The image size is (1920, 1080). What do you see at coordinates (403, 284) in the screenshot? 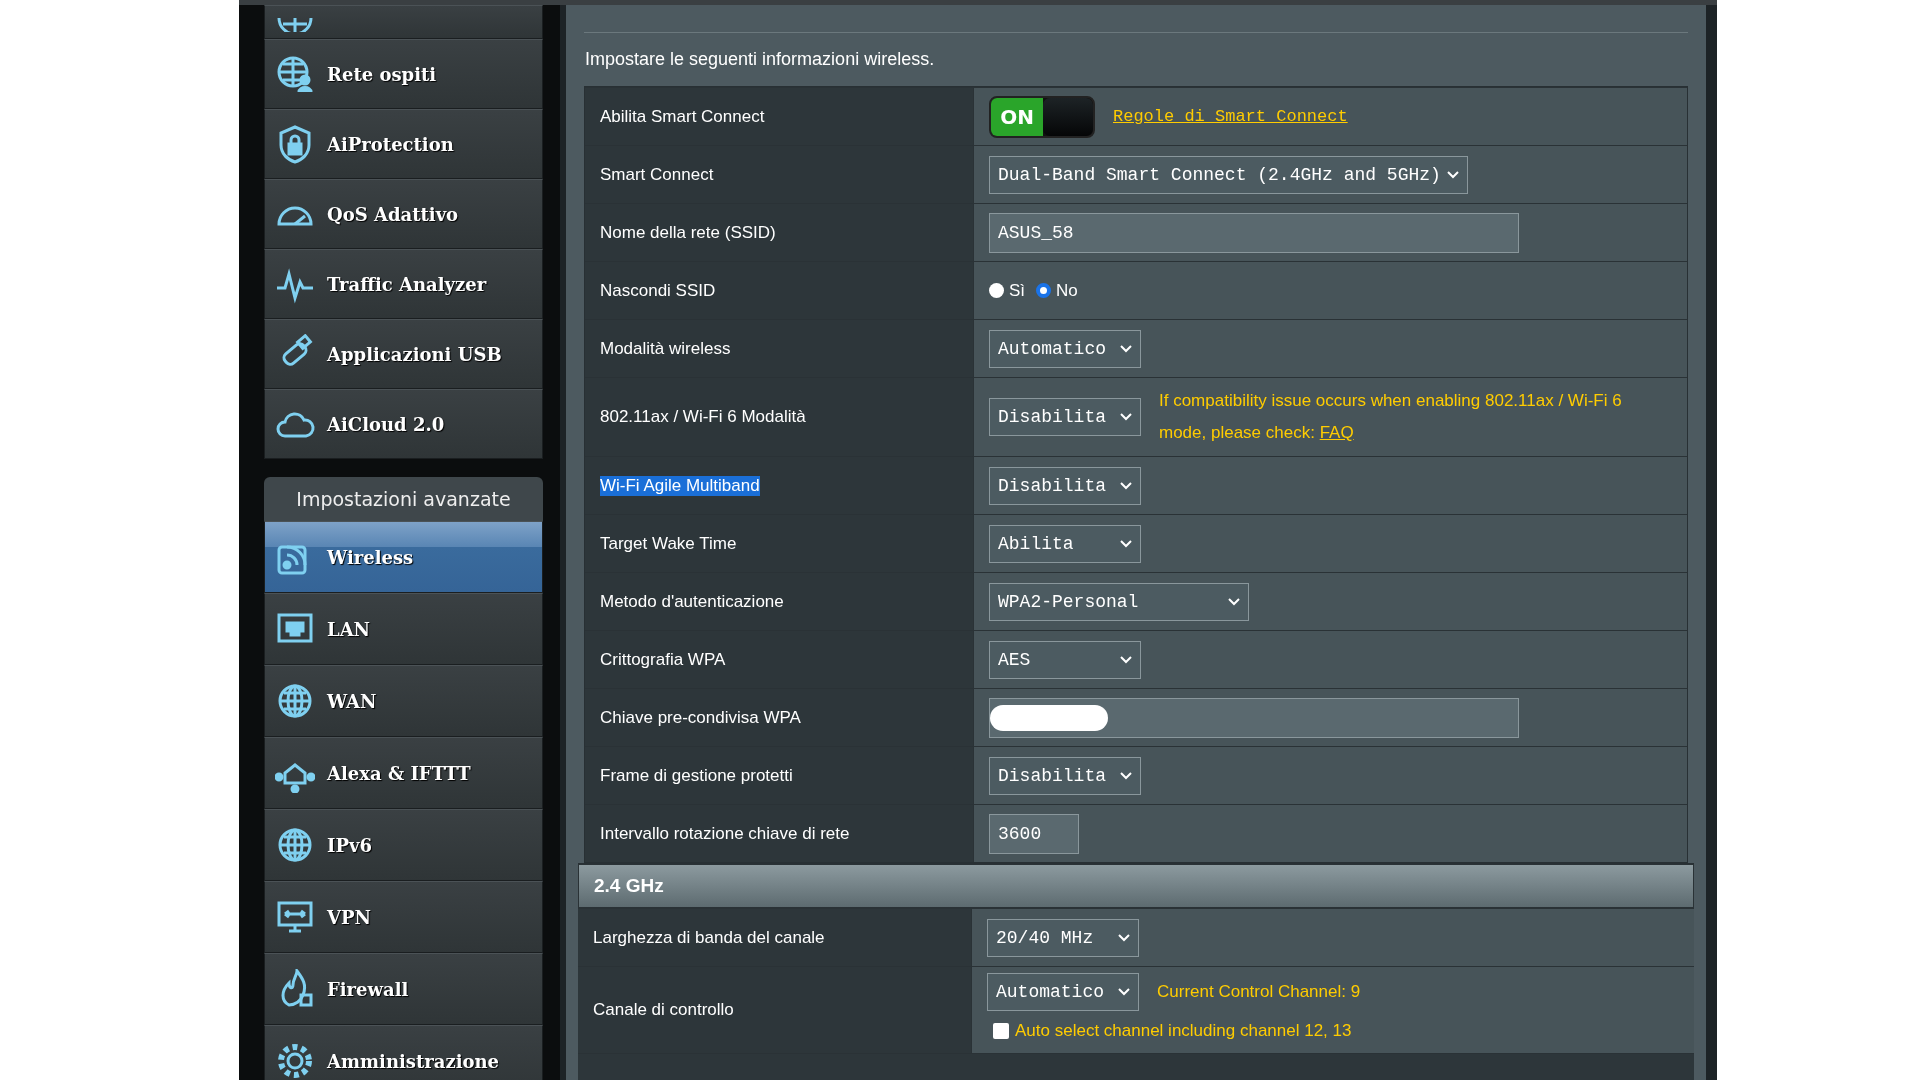
I see `menu-item: Traffic Analyzer` at bounding box center [403, 284].